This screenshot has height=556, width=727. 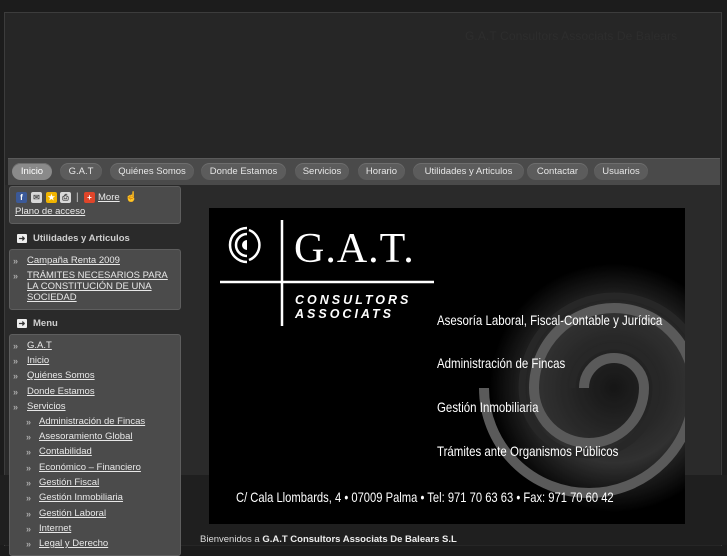 I want to click on nav-item-inicio: Inicio, so click(x=32, y=171).